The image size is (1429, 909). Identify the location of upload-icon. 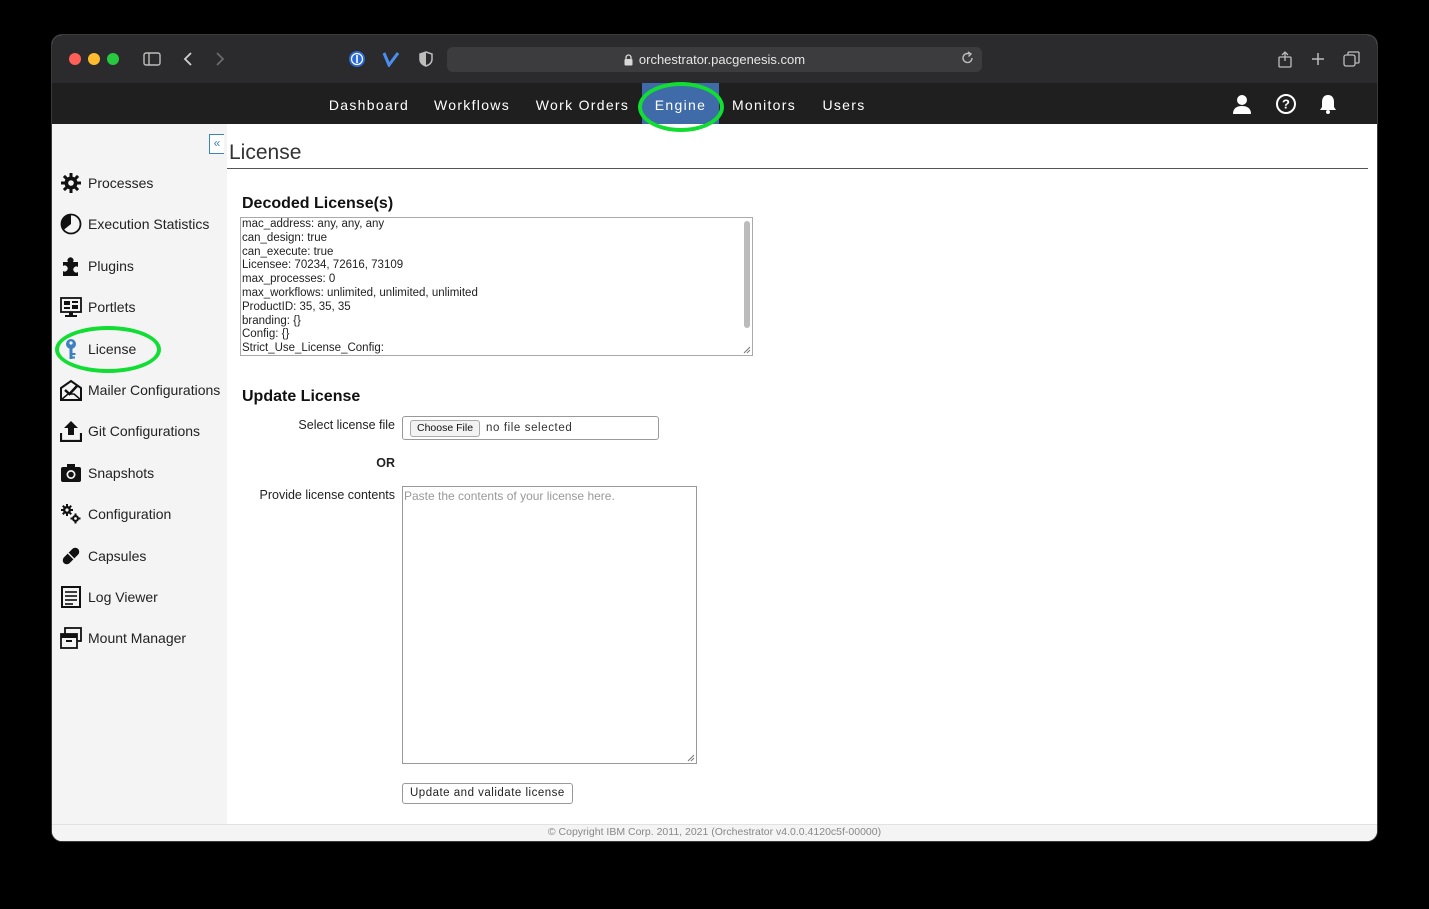
(71, 431).